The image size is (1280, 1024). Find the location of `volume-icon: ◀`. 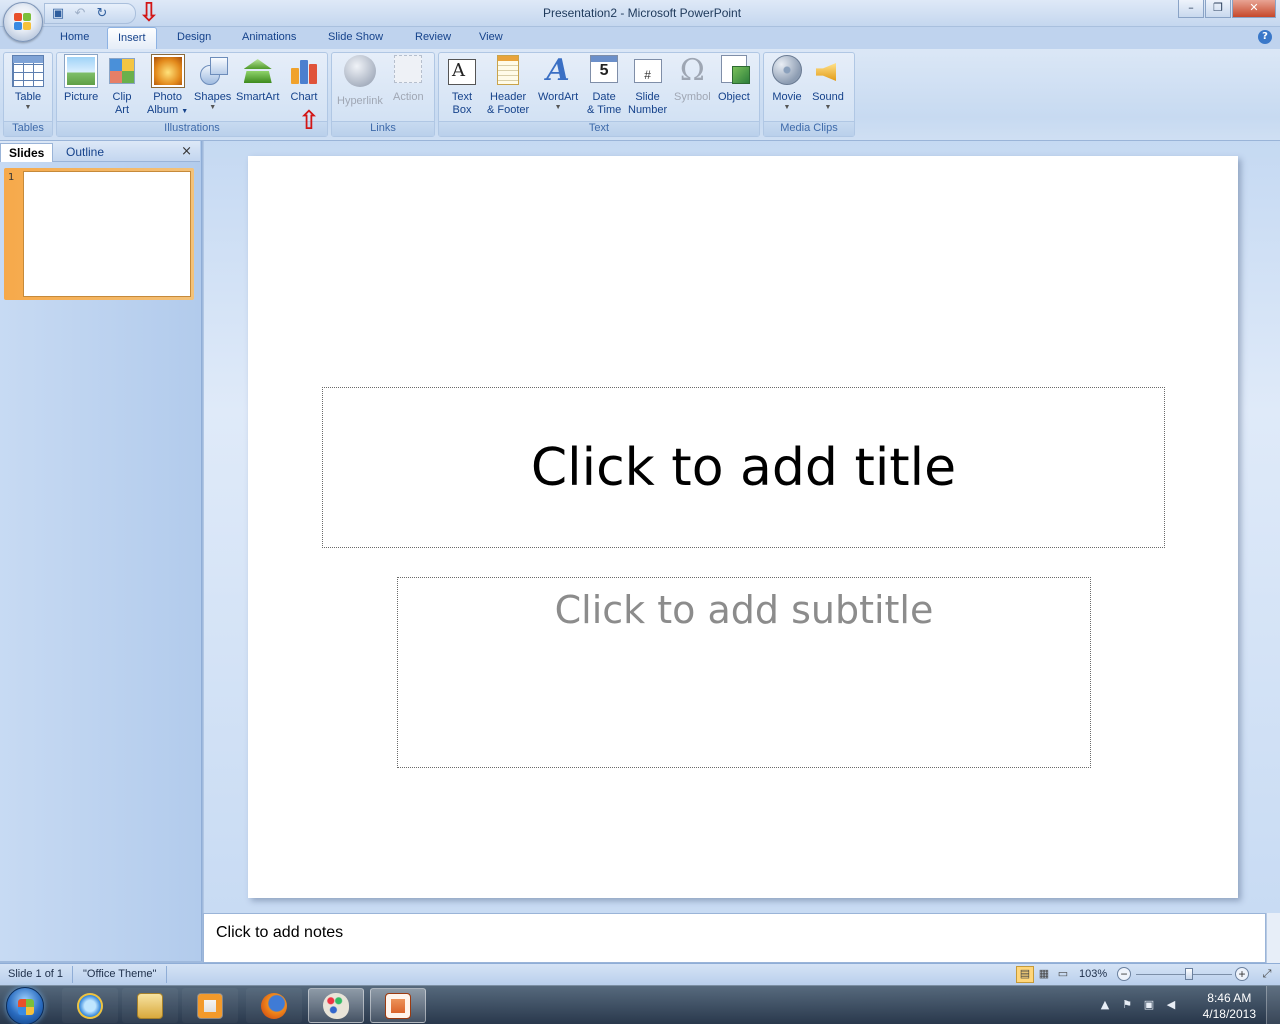

volume-icon: ◀ is located at coordinates (1171, 1005).